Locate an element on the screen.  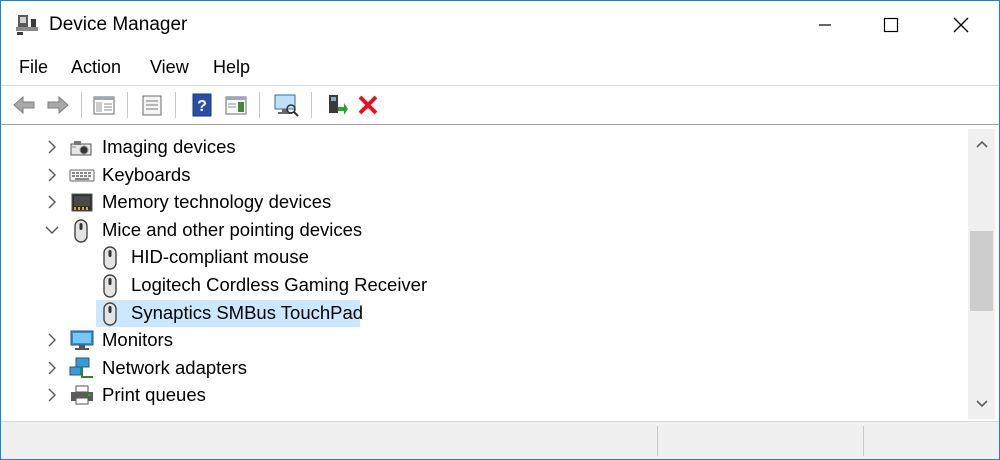
tree-item: Synaptics SMBus TouchPad is located at coordinates (487, 313).